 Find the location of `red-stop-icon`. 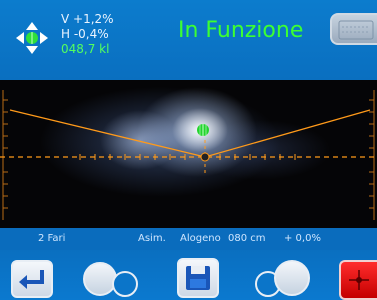

red-stop-icon is located at coordinates (359, 280).